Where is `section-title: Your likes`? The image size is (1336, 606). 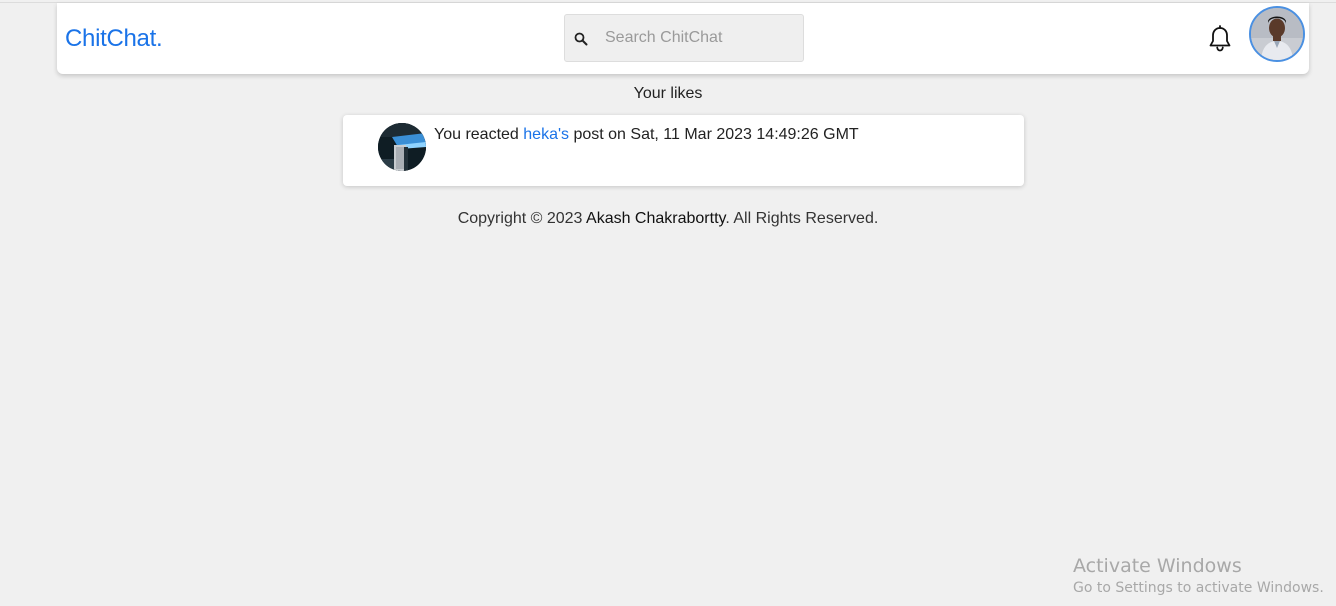 section-title: Your likes is located at coordinates (668, 94).